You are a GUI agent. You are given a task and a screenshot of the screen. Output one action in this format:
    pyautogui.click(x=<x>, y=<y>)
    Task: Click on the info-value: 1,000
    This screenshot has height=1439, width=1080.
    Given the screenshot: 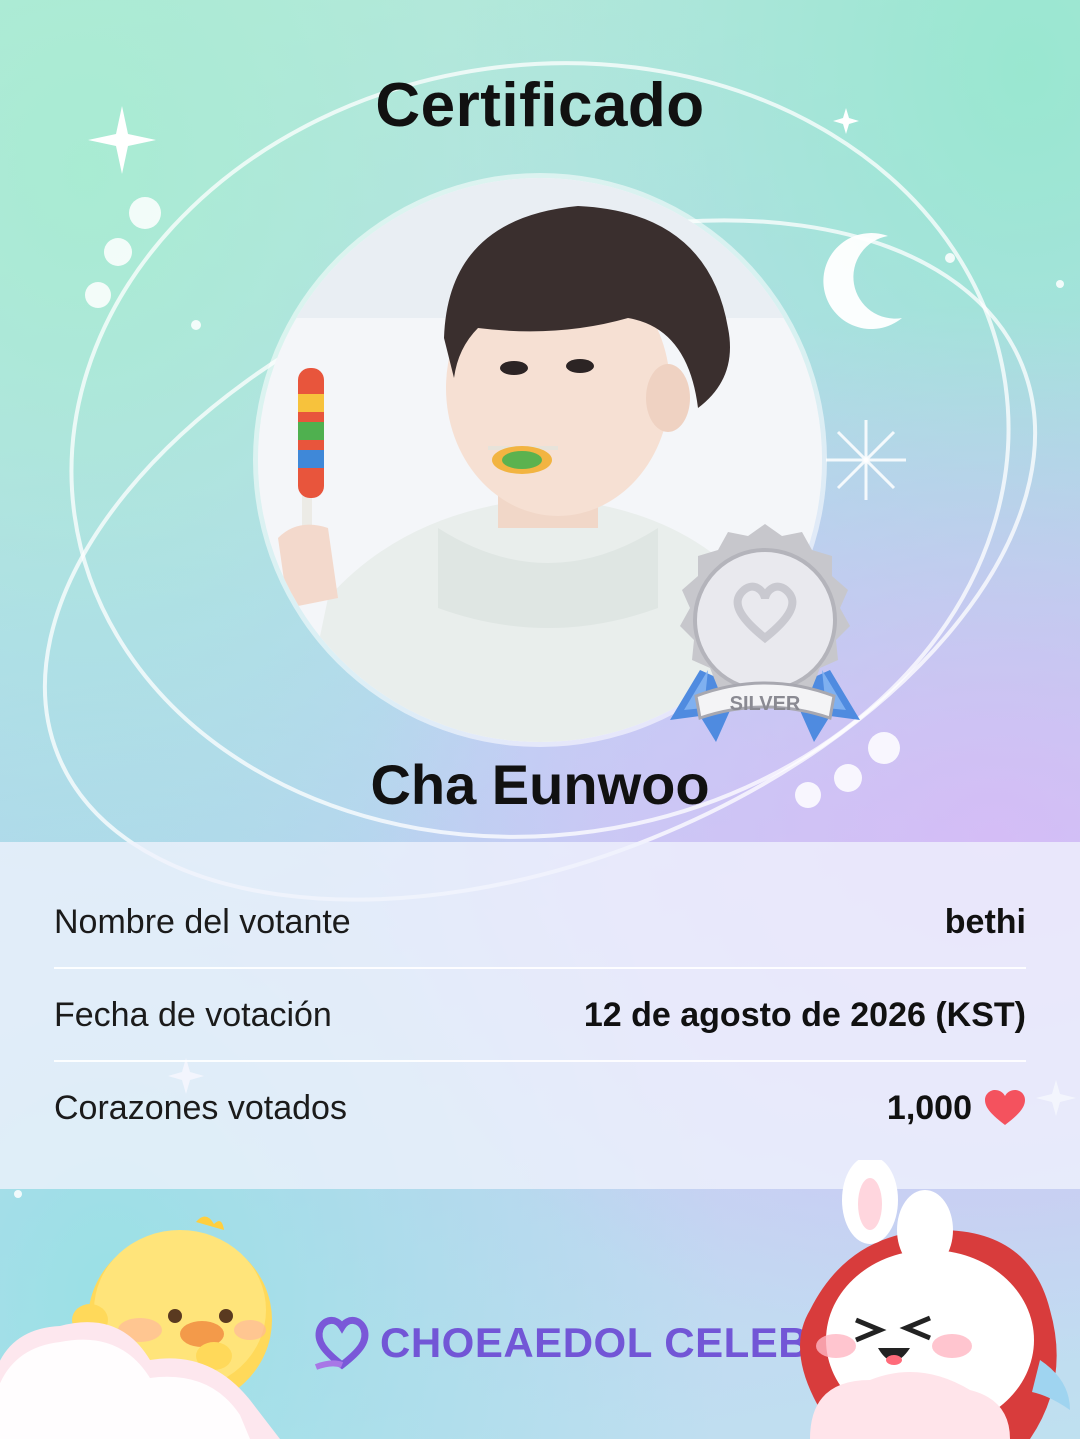 What is the action you would take?
    pyautogui.click(x=929, y=1107)
    